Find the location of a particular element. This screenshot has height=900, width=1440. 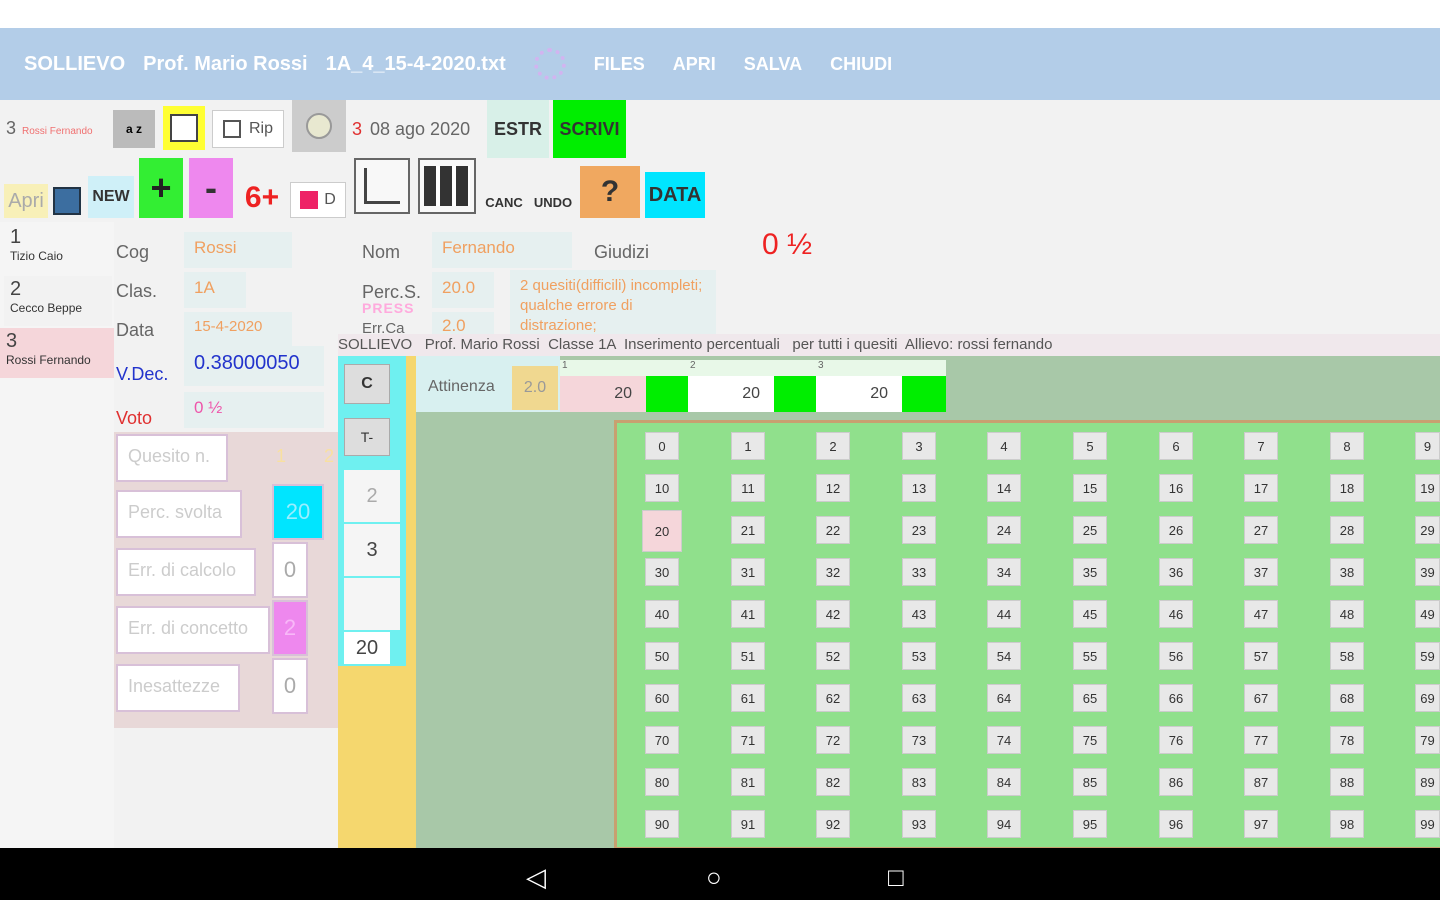

ines-value-box: 0 is located at coordinates (290, 686).